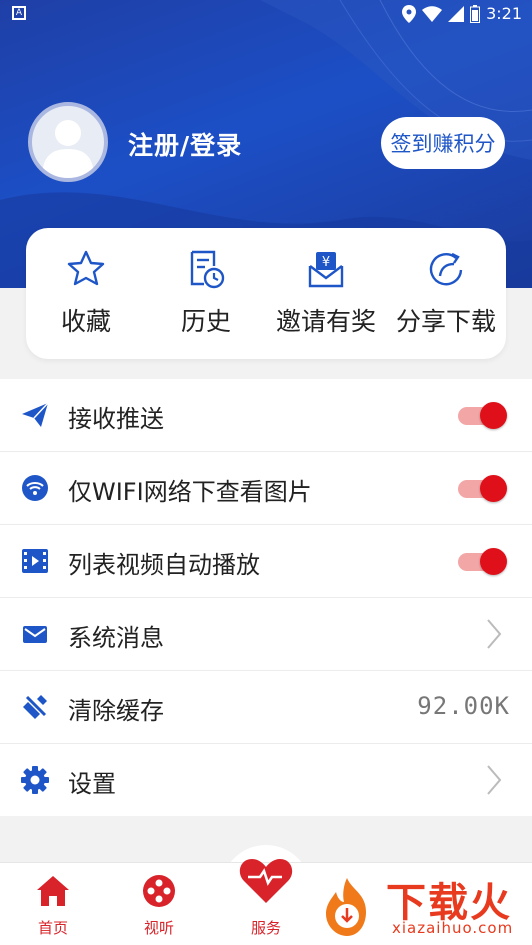  What do you see at coordinates (86, 293) in the screenshot?
I see `quick-action-favorites: 收藏` at bounding box center [86, 293].